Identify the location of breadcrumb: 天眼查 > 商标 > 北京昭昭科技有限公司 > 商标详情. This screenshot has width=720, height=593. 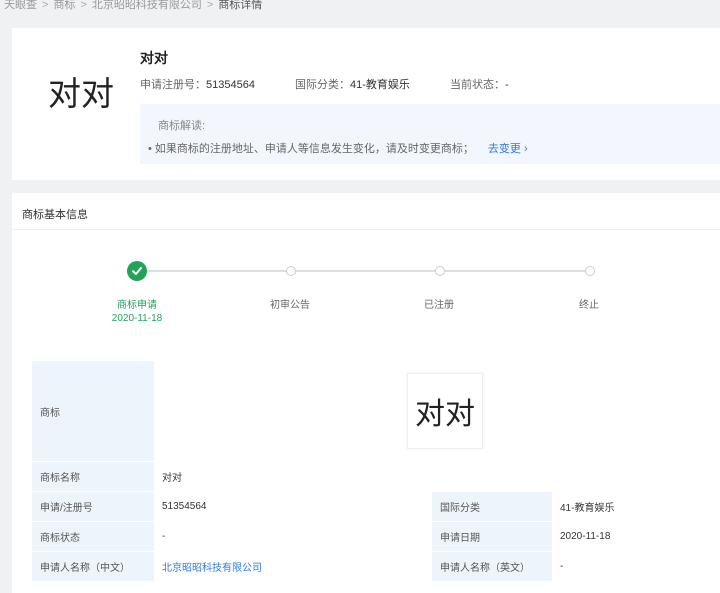
(133, 6).